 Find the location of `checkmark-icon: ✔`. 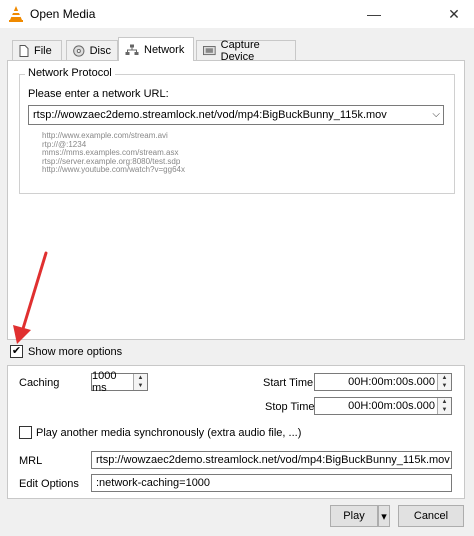

checkmark-icon: ✔ is located at coordinates (16, 351).